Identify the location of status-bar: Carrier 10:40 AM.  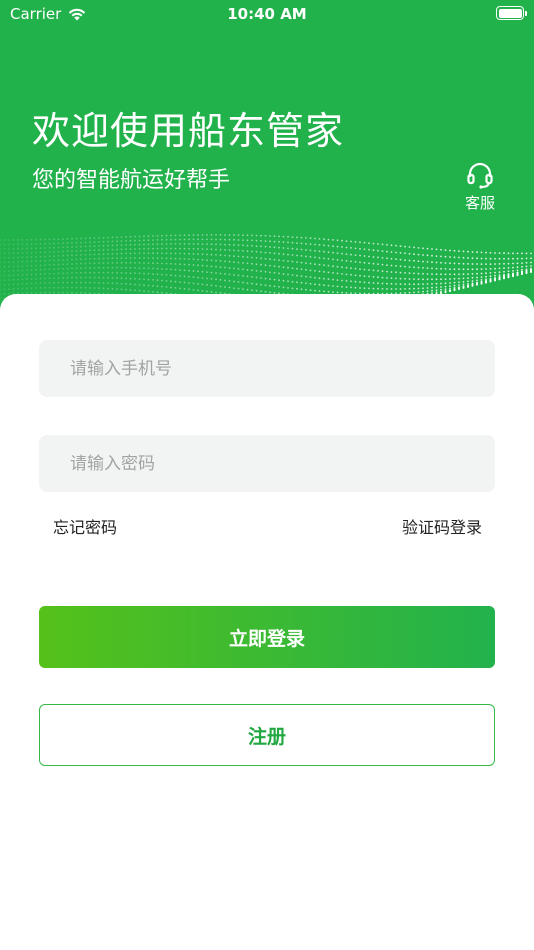
(267, 14).